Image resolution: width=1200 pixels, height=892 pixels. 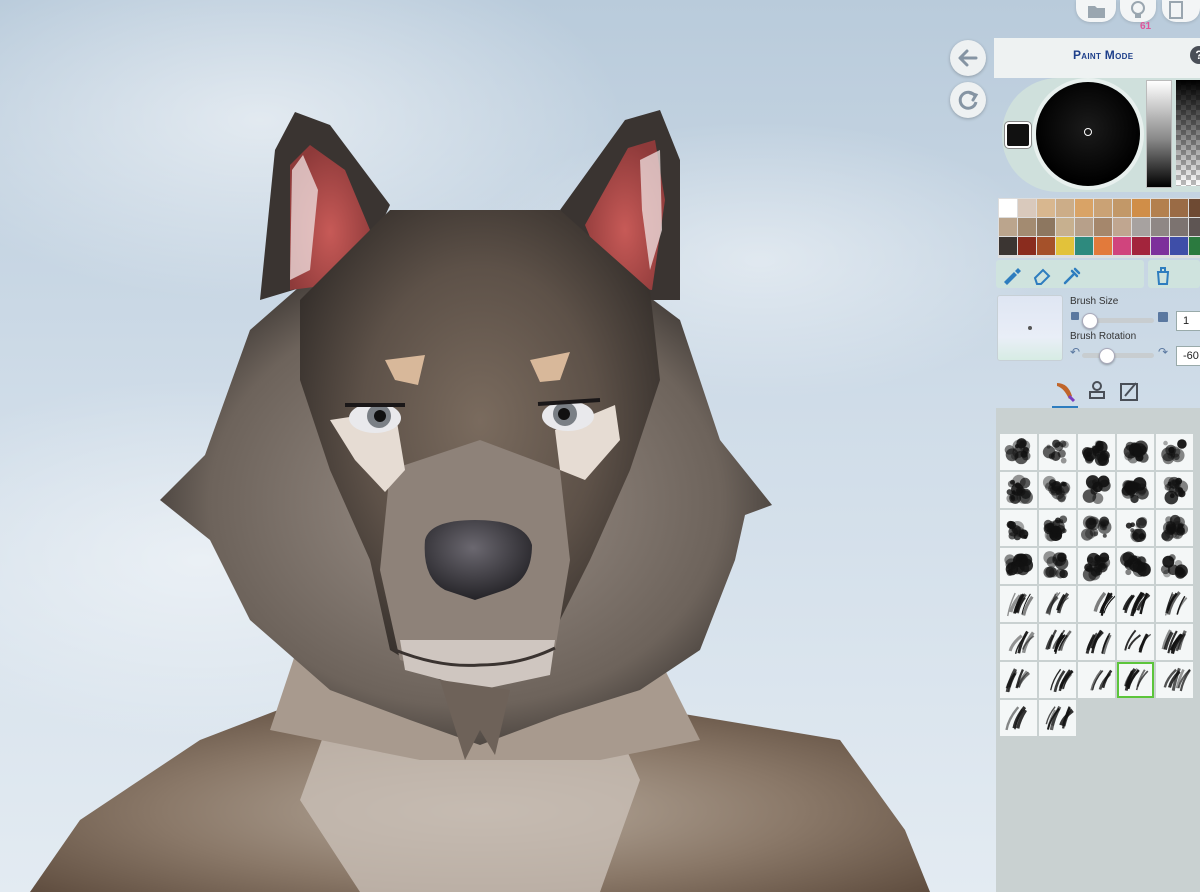 I want to click on eraser-tool-button, so click(x=1041, y=275).